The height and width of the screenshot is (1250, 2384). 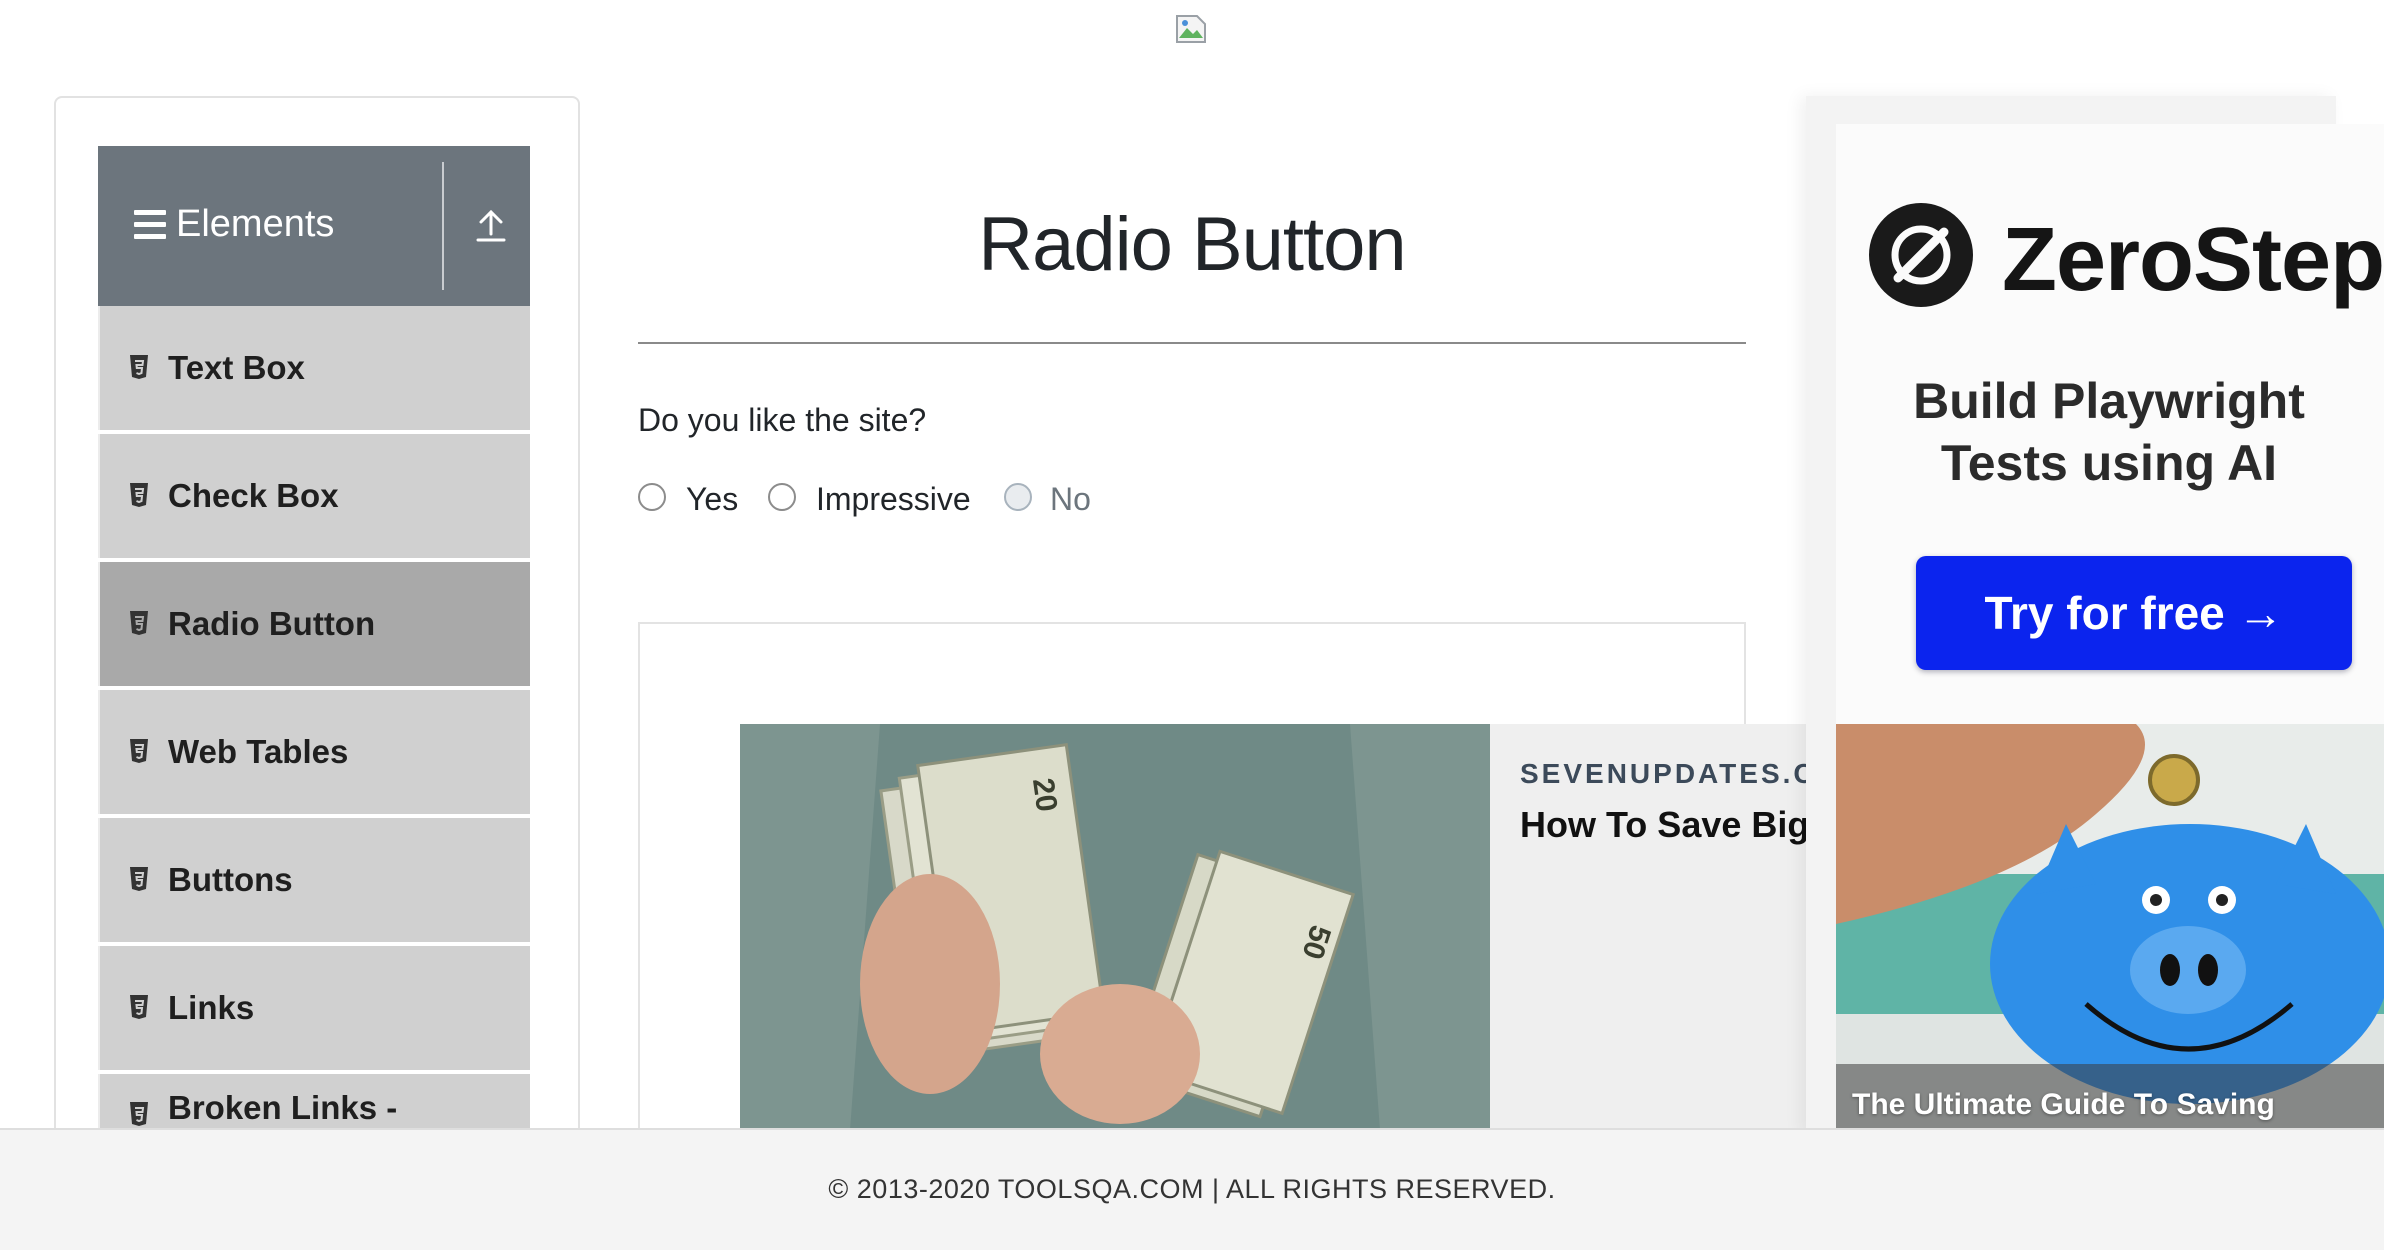 What do you see at coordinates (236, 367) in the screenshot?
I see `sidebar-item-label: Text Box` at bounding box center [236, 367].